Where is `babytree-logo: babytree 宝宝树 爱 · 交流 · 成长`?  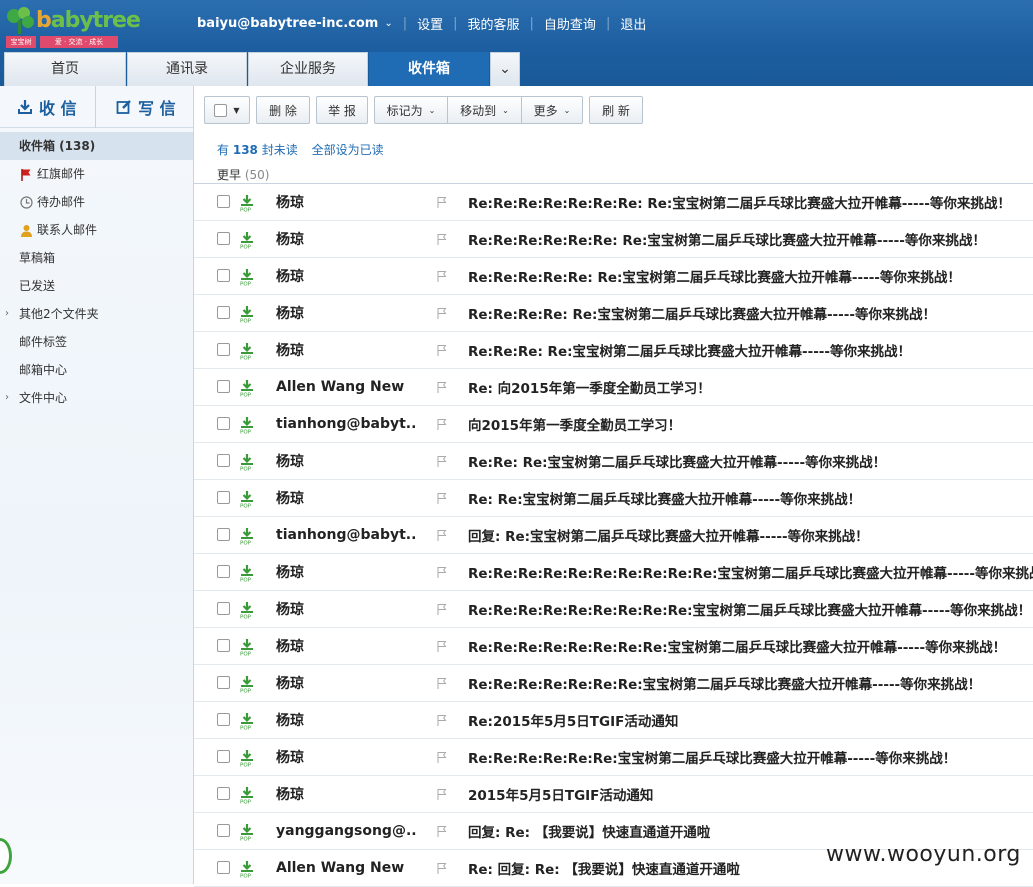
babytree-logo: babytree 宝宝树 爱 · 交流 · 成长 is located at coordinates (72, 27).